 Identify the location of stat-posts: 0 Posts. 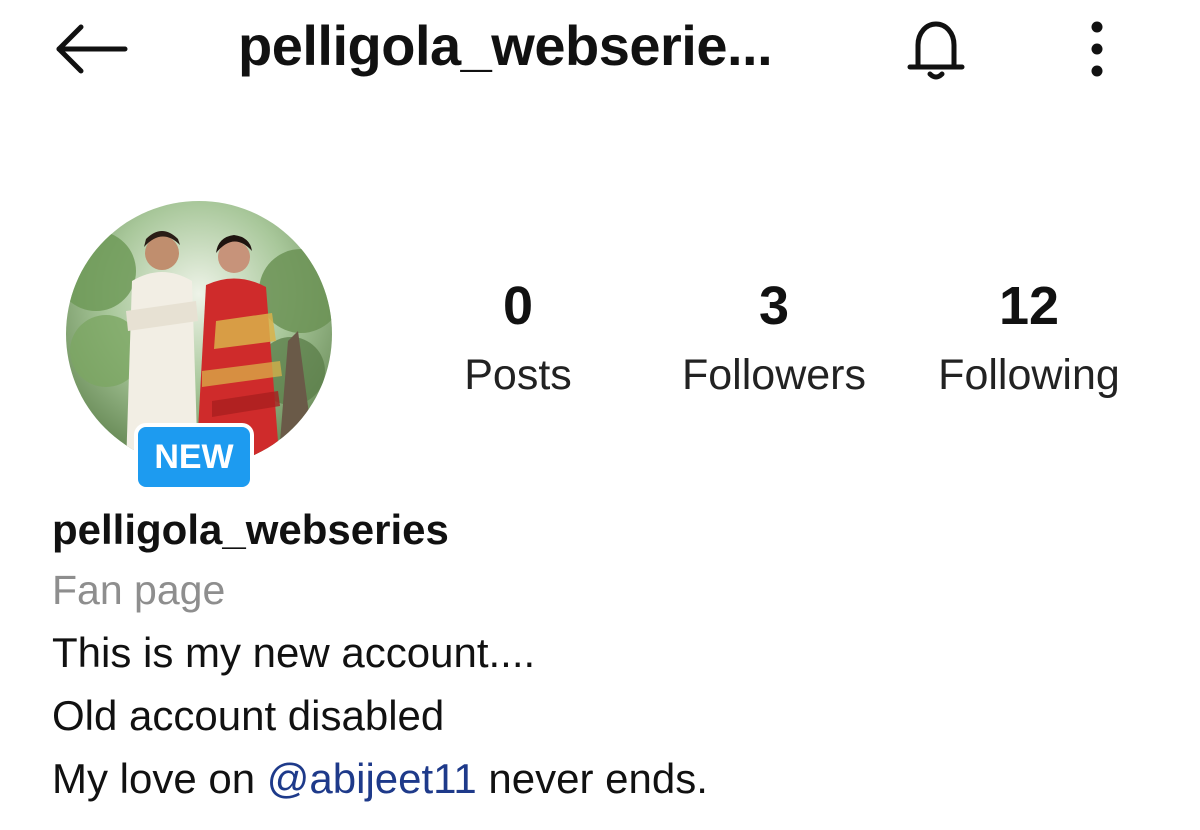
(518, 339).